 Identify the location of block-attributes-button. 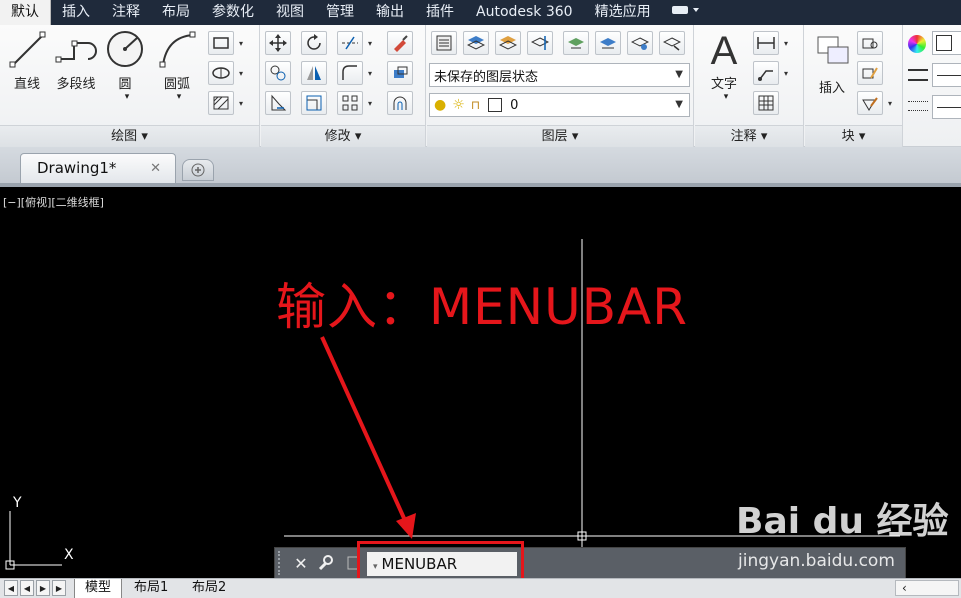
(870, 103).